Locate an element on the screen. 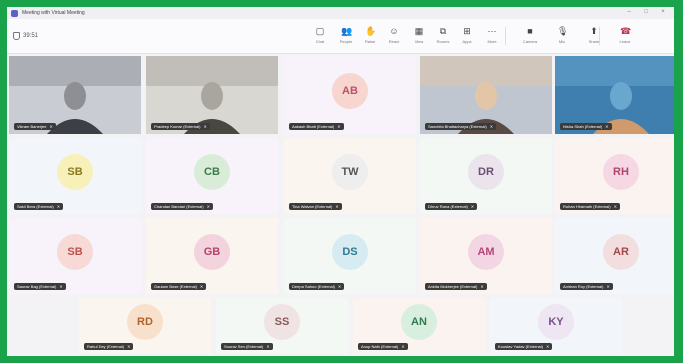 This screenshot has height=363, width=683. participant-tile: Sanchita Bhattacharya (External) ✕ is located at coordinates (486, 95).